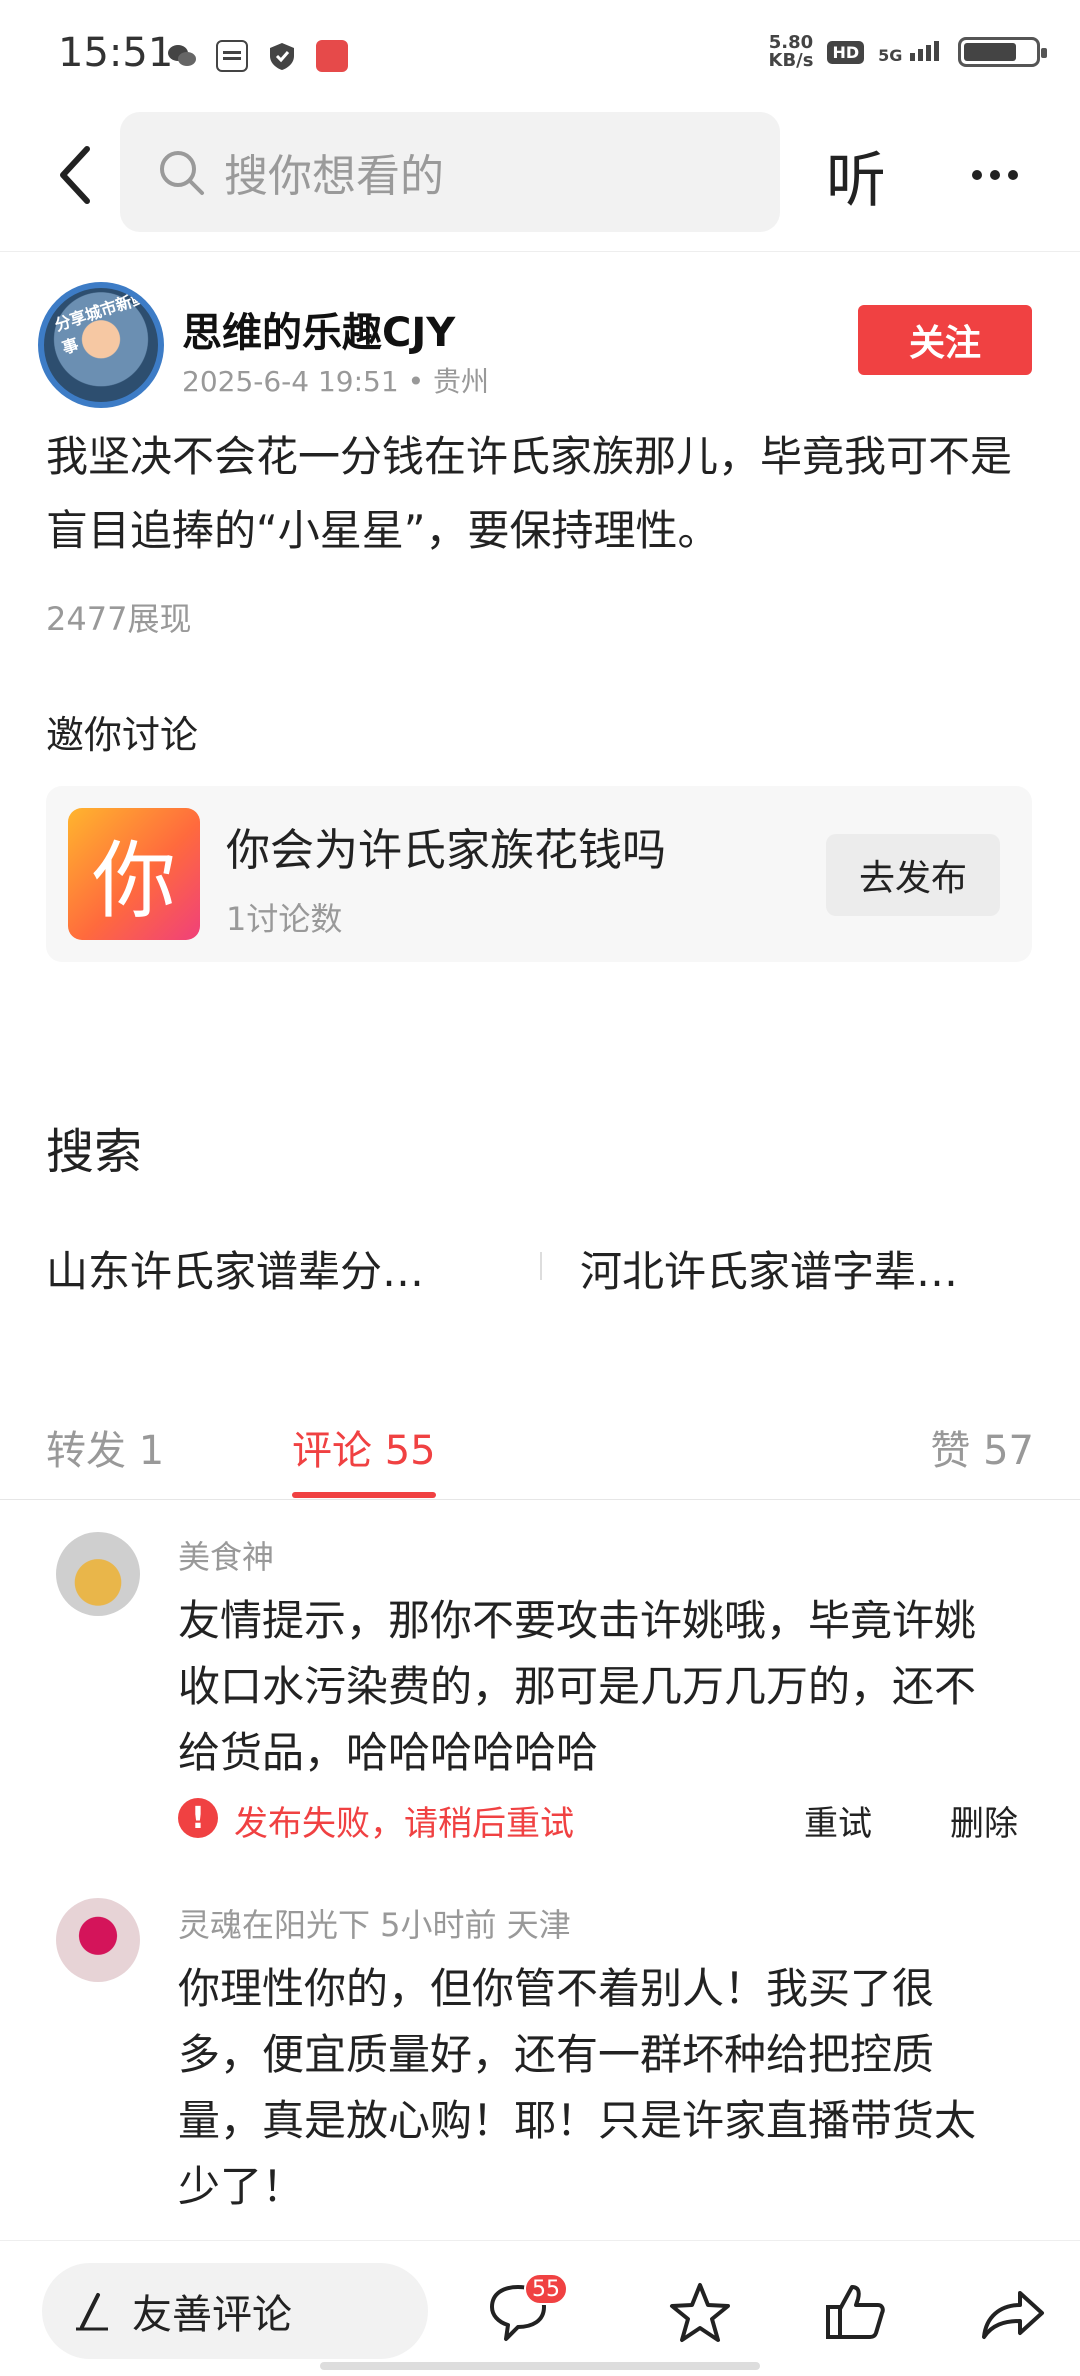  I want to click on commenter-name: 灵魂在阳光下 5小时前 天津, so click(374, 1923).